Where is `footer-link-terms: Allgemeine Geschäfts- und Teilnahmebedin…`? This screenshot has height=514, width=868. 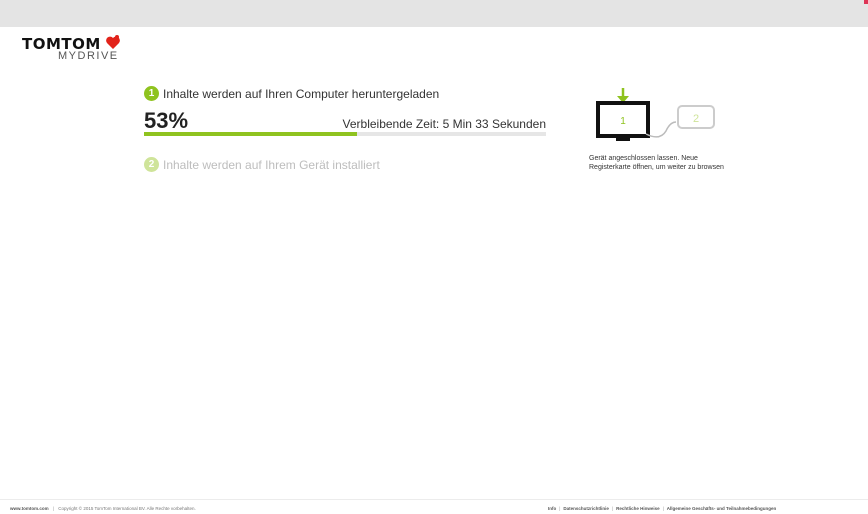
footer-link-terms: Allgemeine Geschäfts- und Teilnahmebedin… is located at coordinates (721, 508).